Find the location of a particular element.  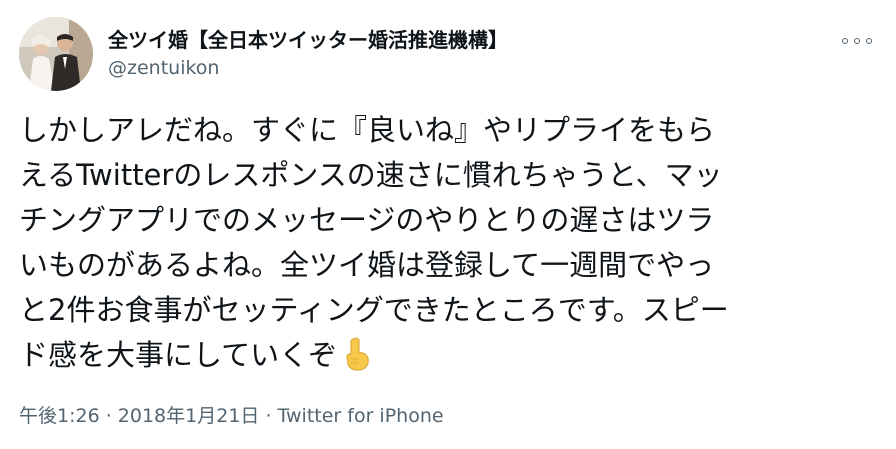

author-handle: @zentuikon is located at coordinates (163, 68).